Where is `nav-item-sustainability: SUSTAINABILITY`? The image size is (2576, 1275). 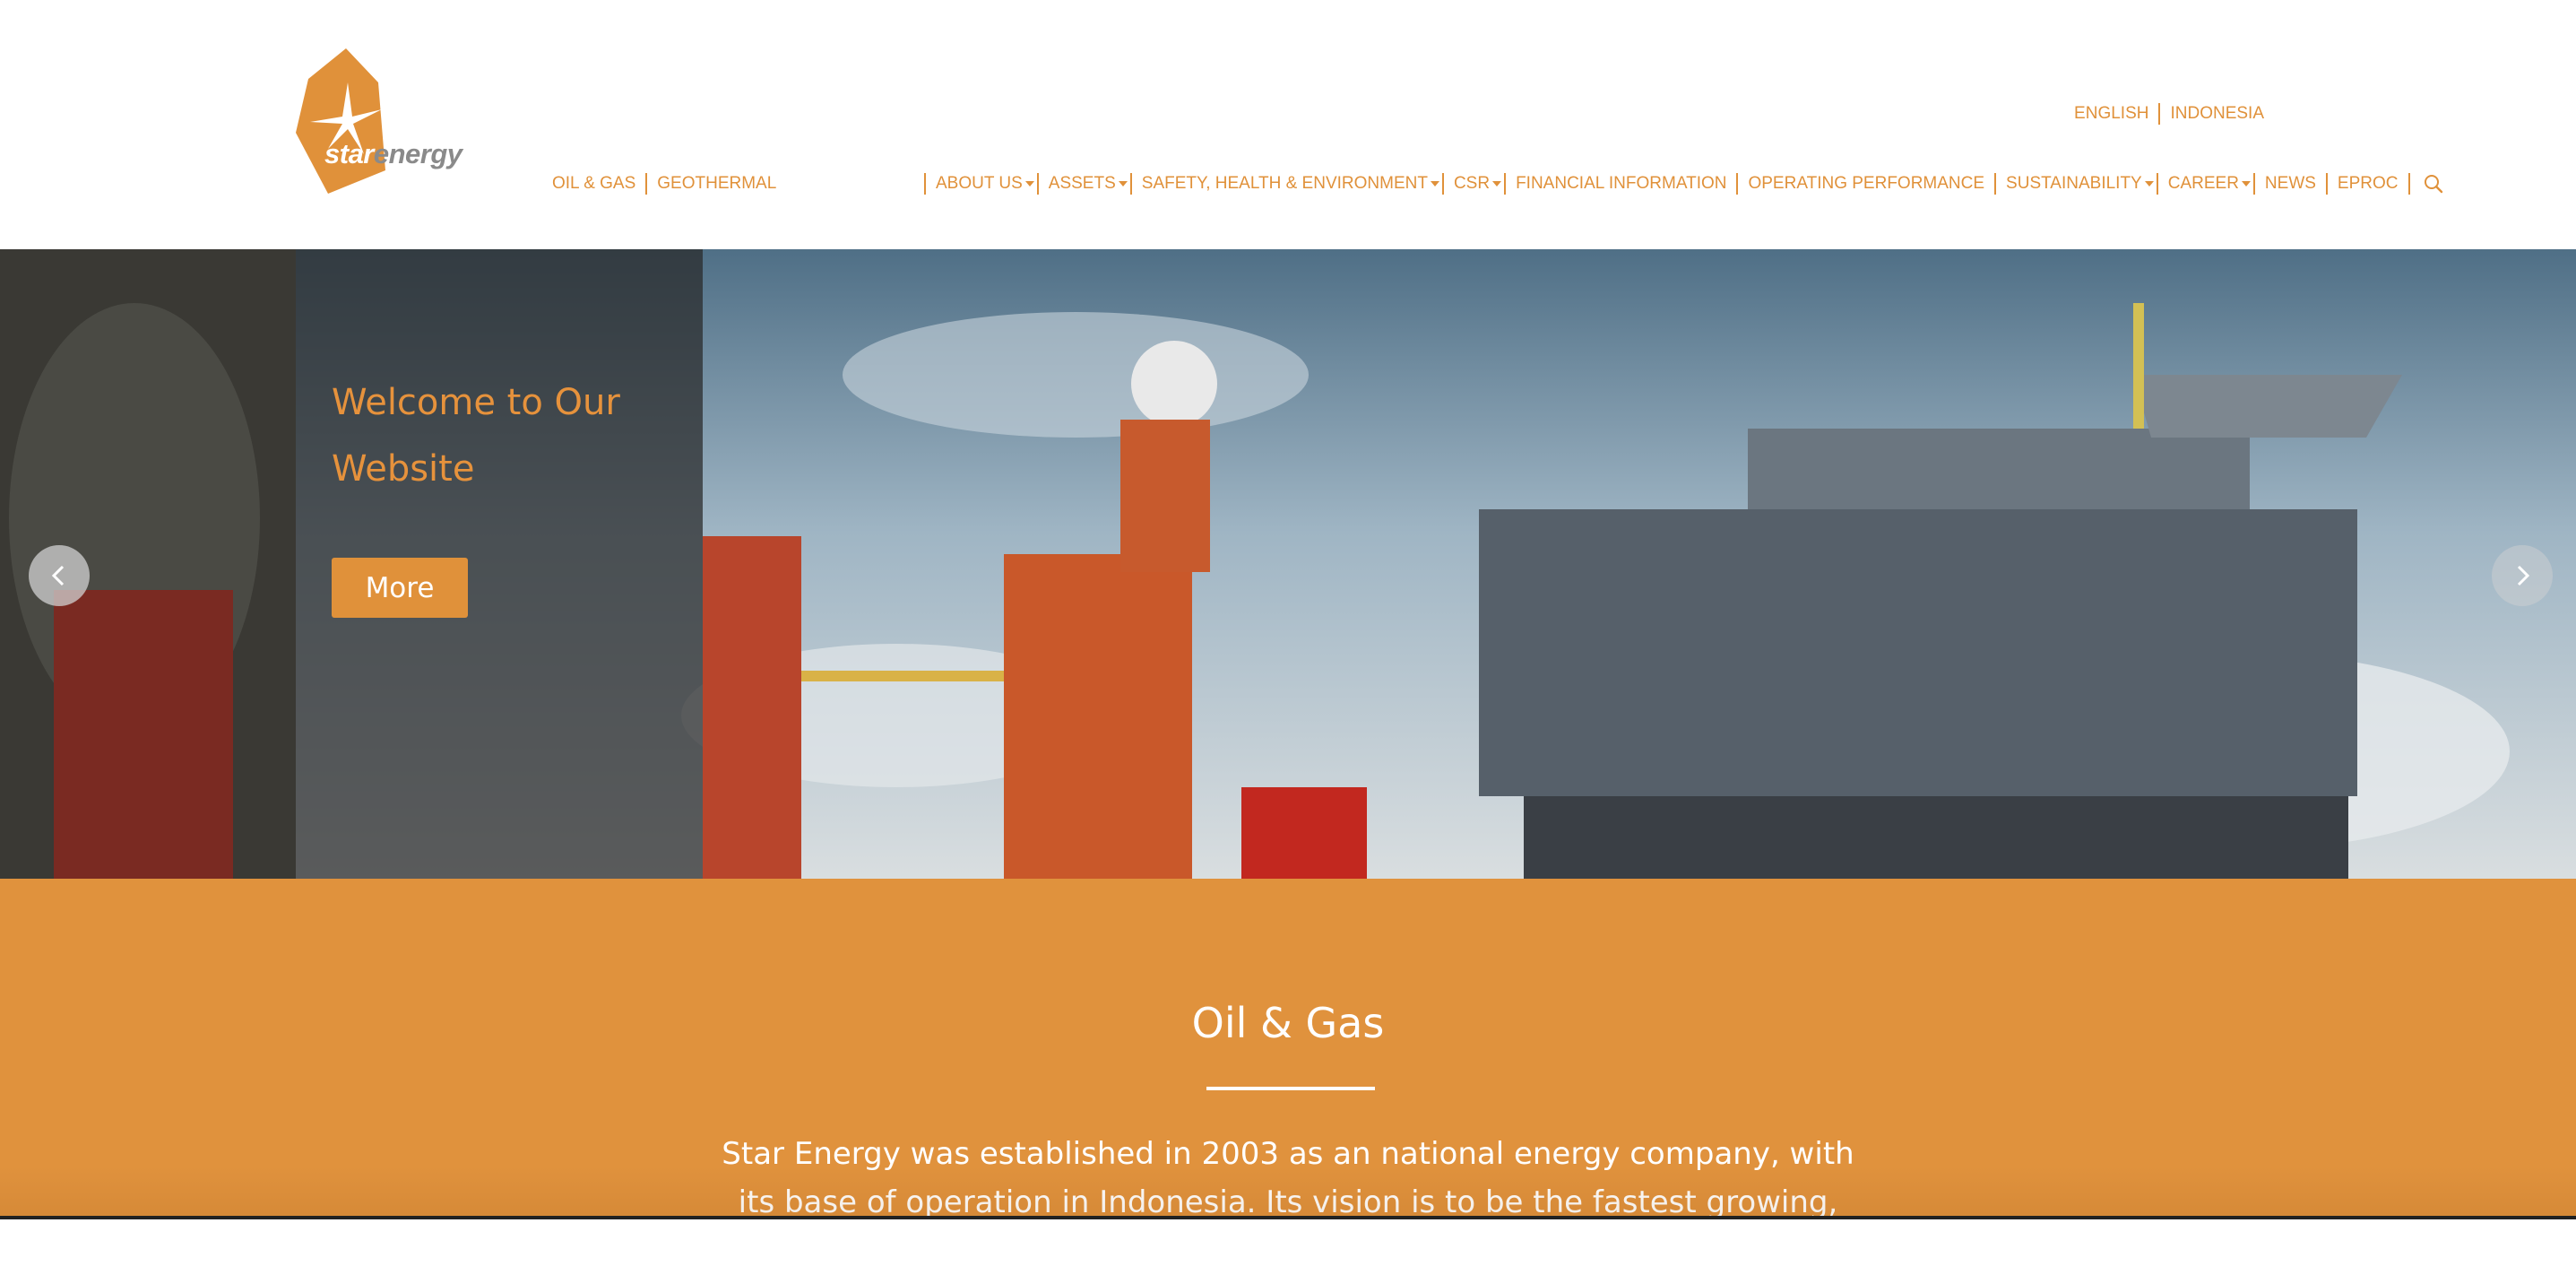 nav-item-sustainability: SUSTAINABILITY is located at coordinates (2080, 184).